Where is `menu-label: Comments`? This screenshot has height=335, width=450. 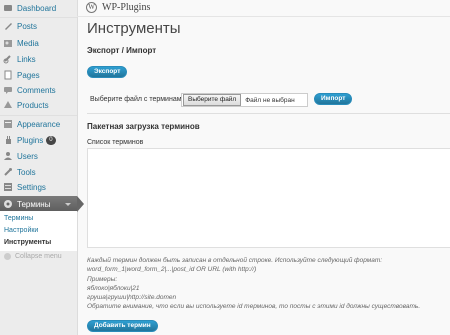 menu-label: Comments is located at coordinates (36, 90).